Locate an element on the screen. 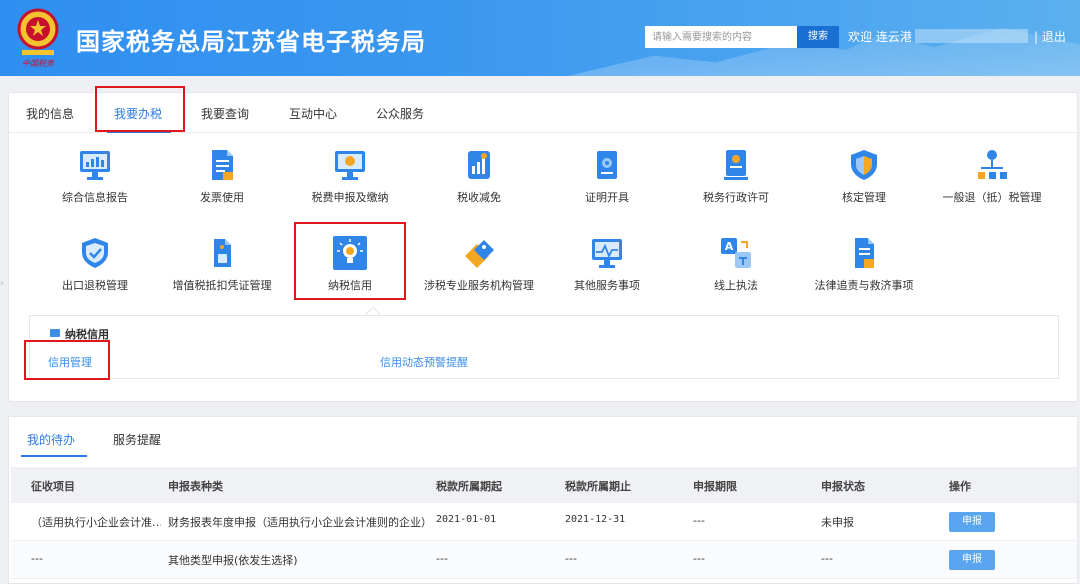 The width and height of the screenshot is (1080, 584). col-header: 征收项目 is located at coordinates (53, 486).